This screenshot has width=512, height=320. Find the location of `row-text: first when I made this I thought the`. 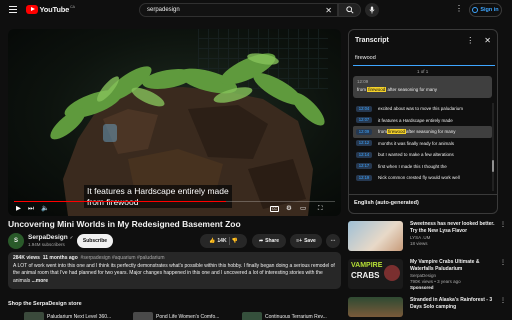

row-text: first when I made this I thought the is located at coordinates (412, 166).